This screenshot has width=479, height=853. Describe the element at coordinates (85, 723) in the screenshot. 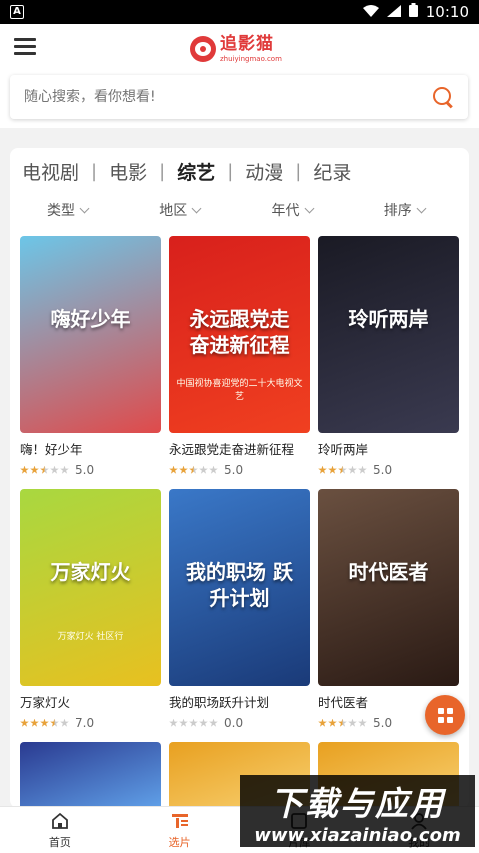

I see `rating-score: 7.0` at that location.